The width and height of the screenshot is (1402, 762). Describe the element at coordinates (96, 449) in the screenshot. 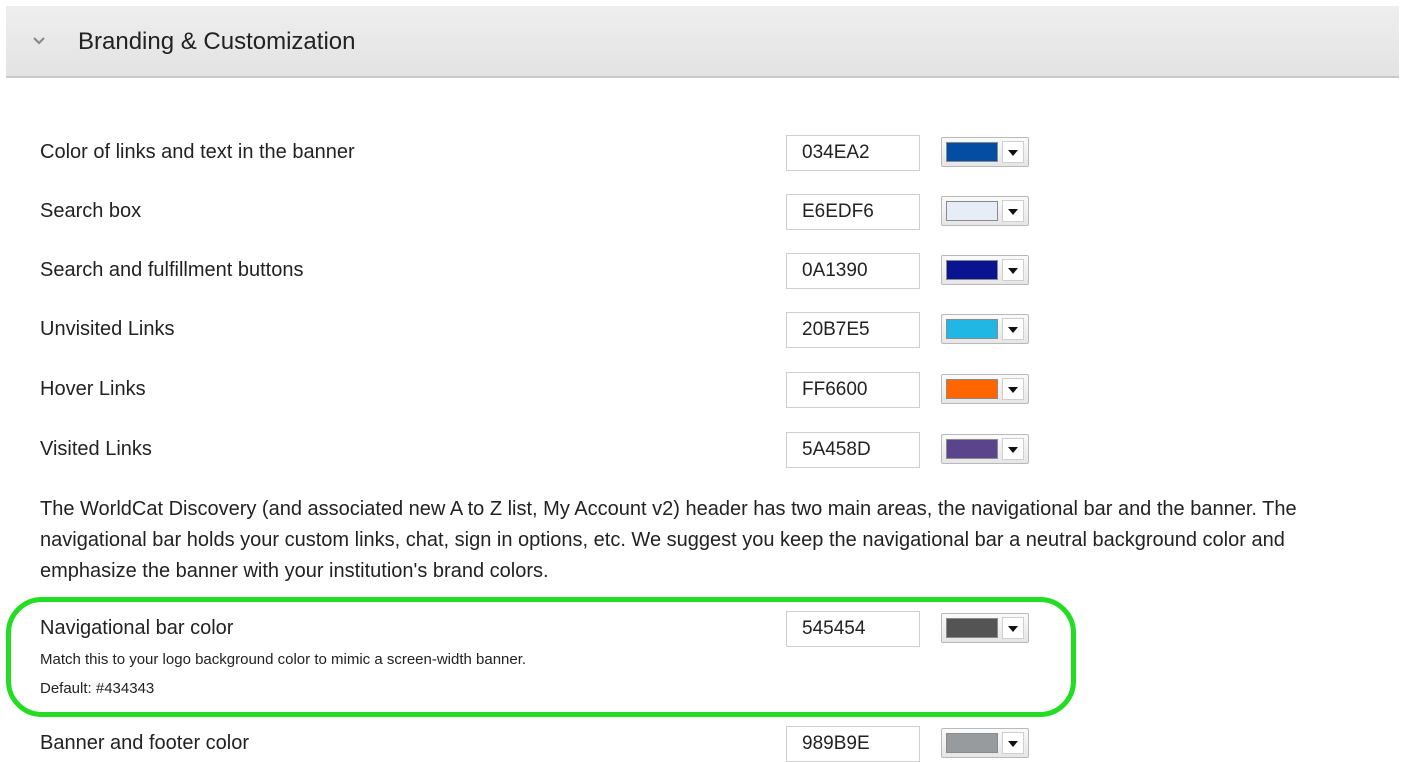

I see `row-label: Visited Links` at that location.